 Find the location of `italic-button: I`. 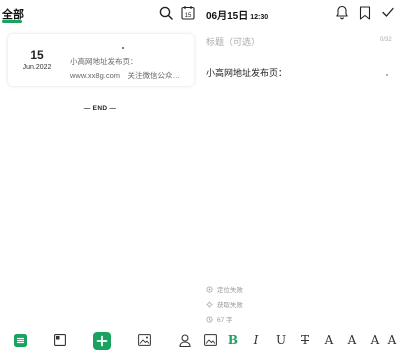

italic-button: I is located at coordinates (256, 340).